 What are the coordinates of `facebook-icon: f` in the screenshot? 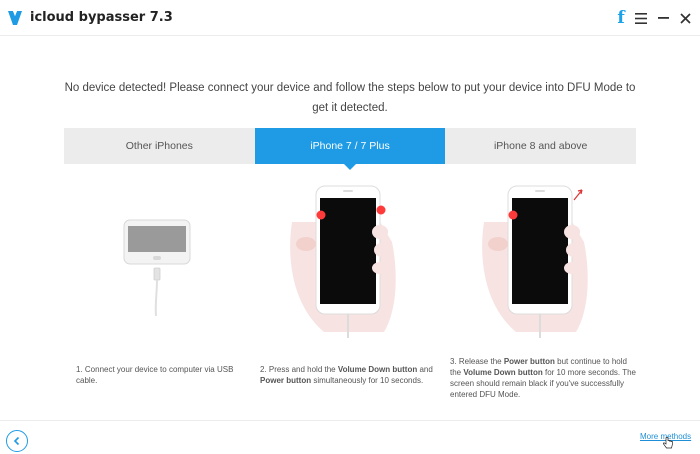 It's located at (621, 18).